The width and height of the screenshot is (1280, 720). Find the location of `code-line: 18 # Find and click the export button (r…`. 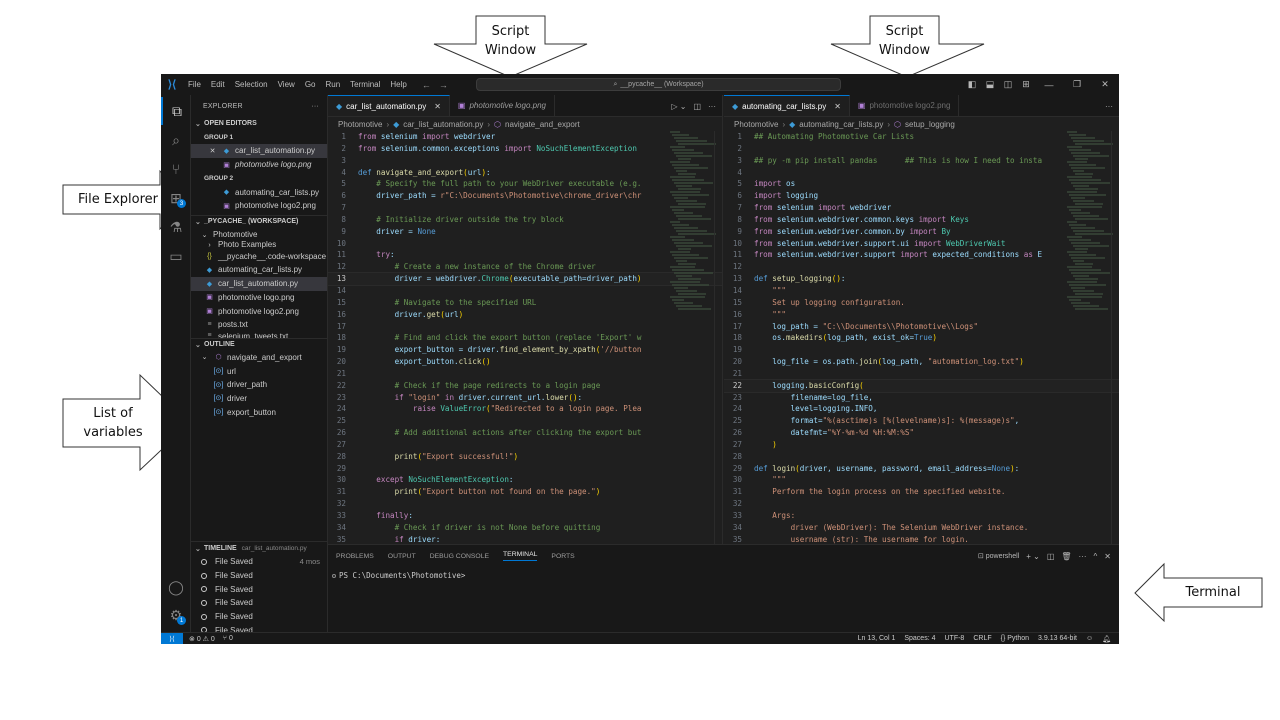

code-line: 18 # Find and click the export button (r… is located at coordinates (525, 338).